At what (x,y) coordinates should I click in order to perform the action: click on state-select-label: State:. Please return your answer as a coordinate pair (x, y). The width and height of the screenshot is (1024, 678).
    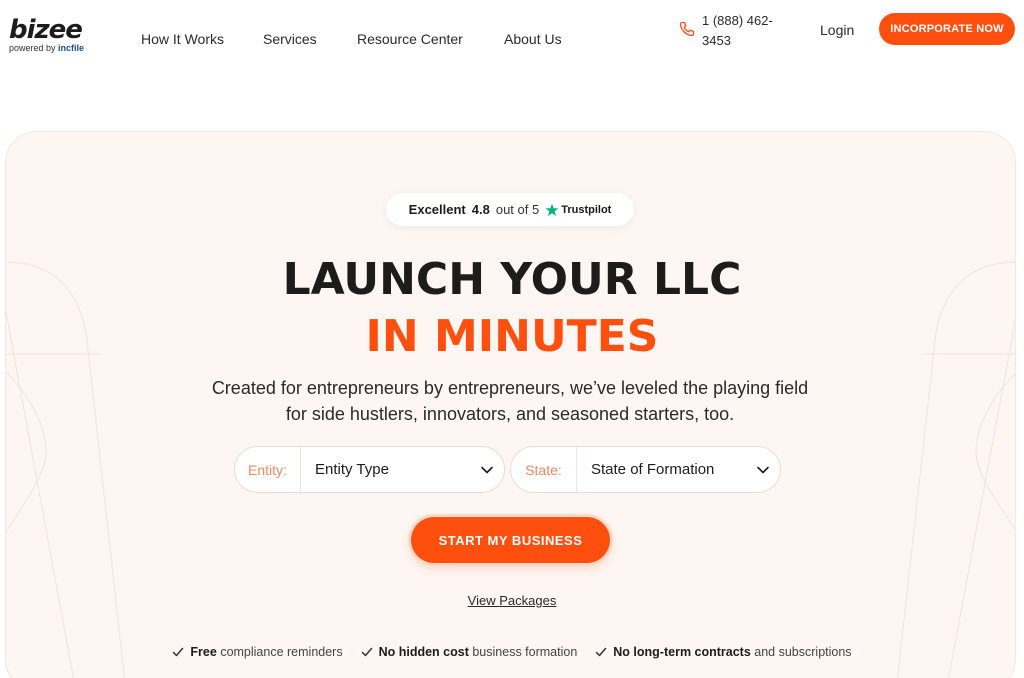
    Looking at the image, I should click on (544, 469).